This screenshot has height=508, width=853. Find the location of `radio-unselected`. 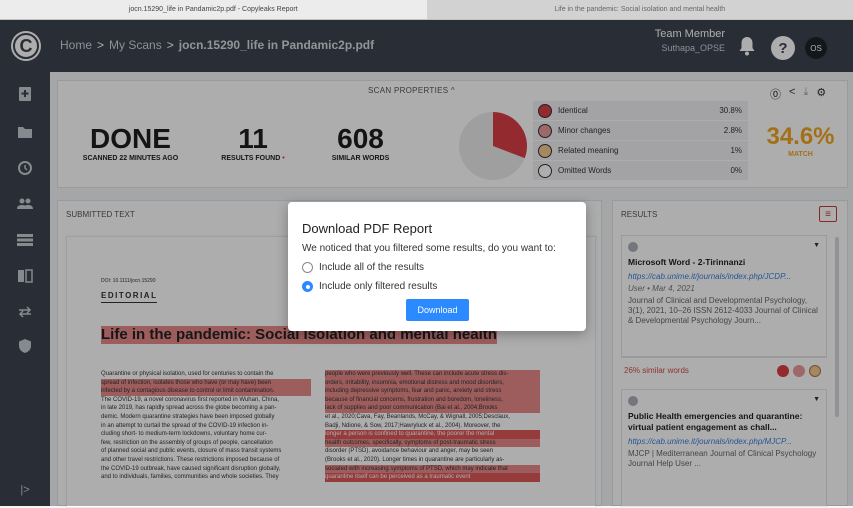

radio-unselected is located at coordinates (307, 267).